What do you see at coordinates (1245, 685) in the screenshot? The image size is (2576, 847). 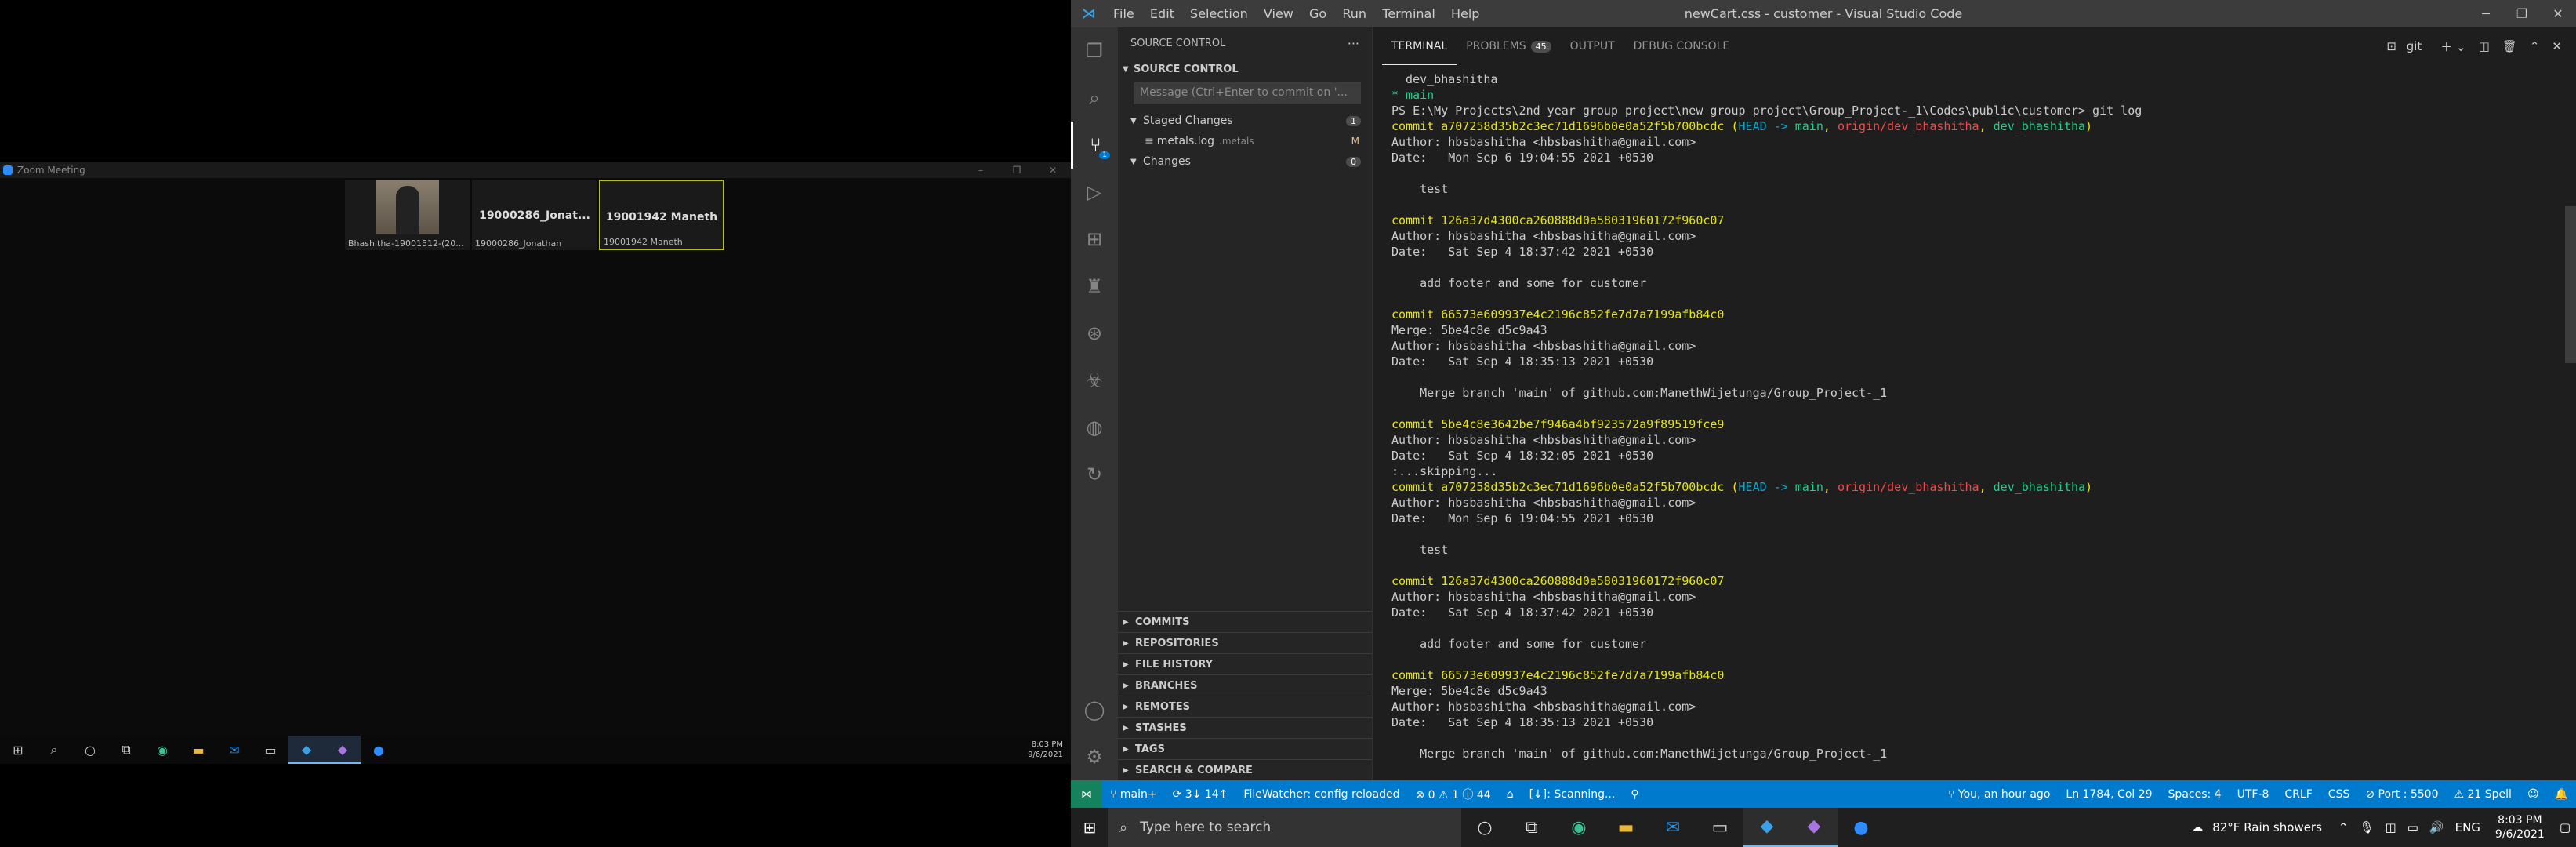 I see `branches-panel: ▶ BRANCHES` at bounding box center [1245, 685].